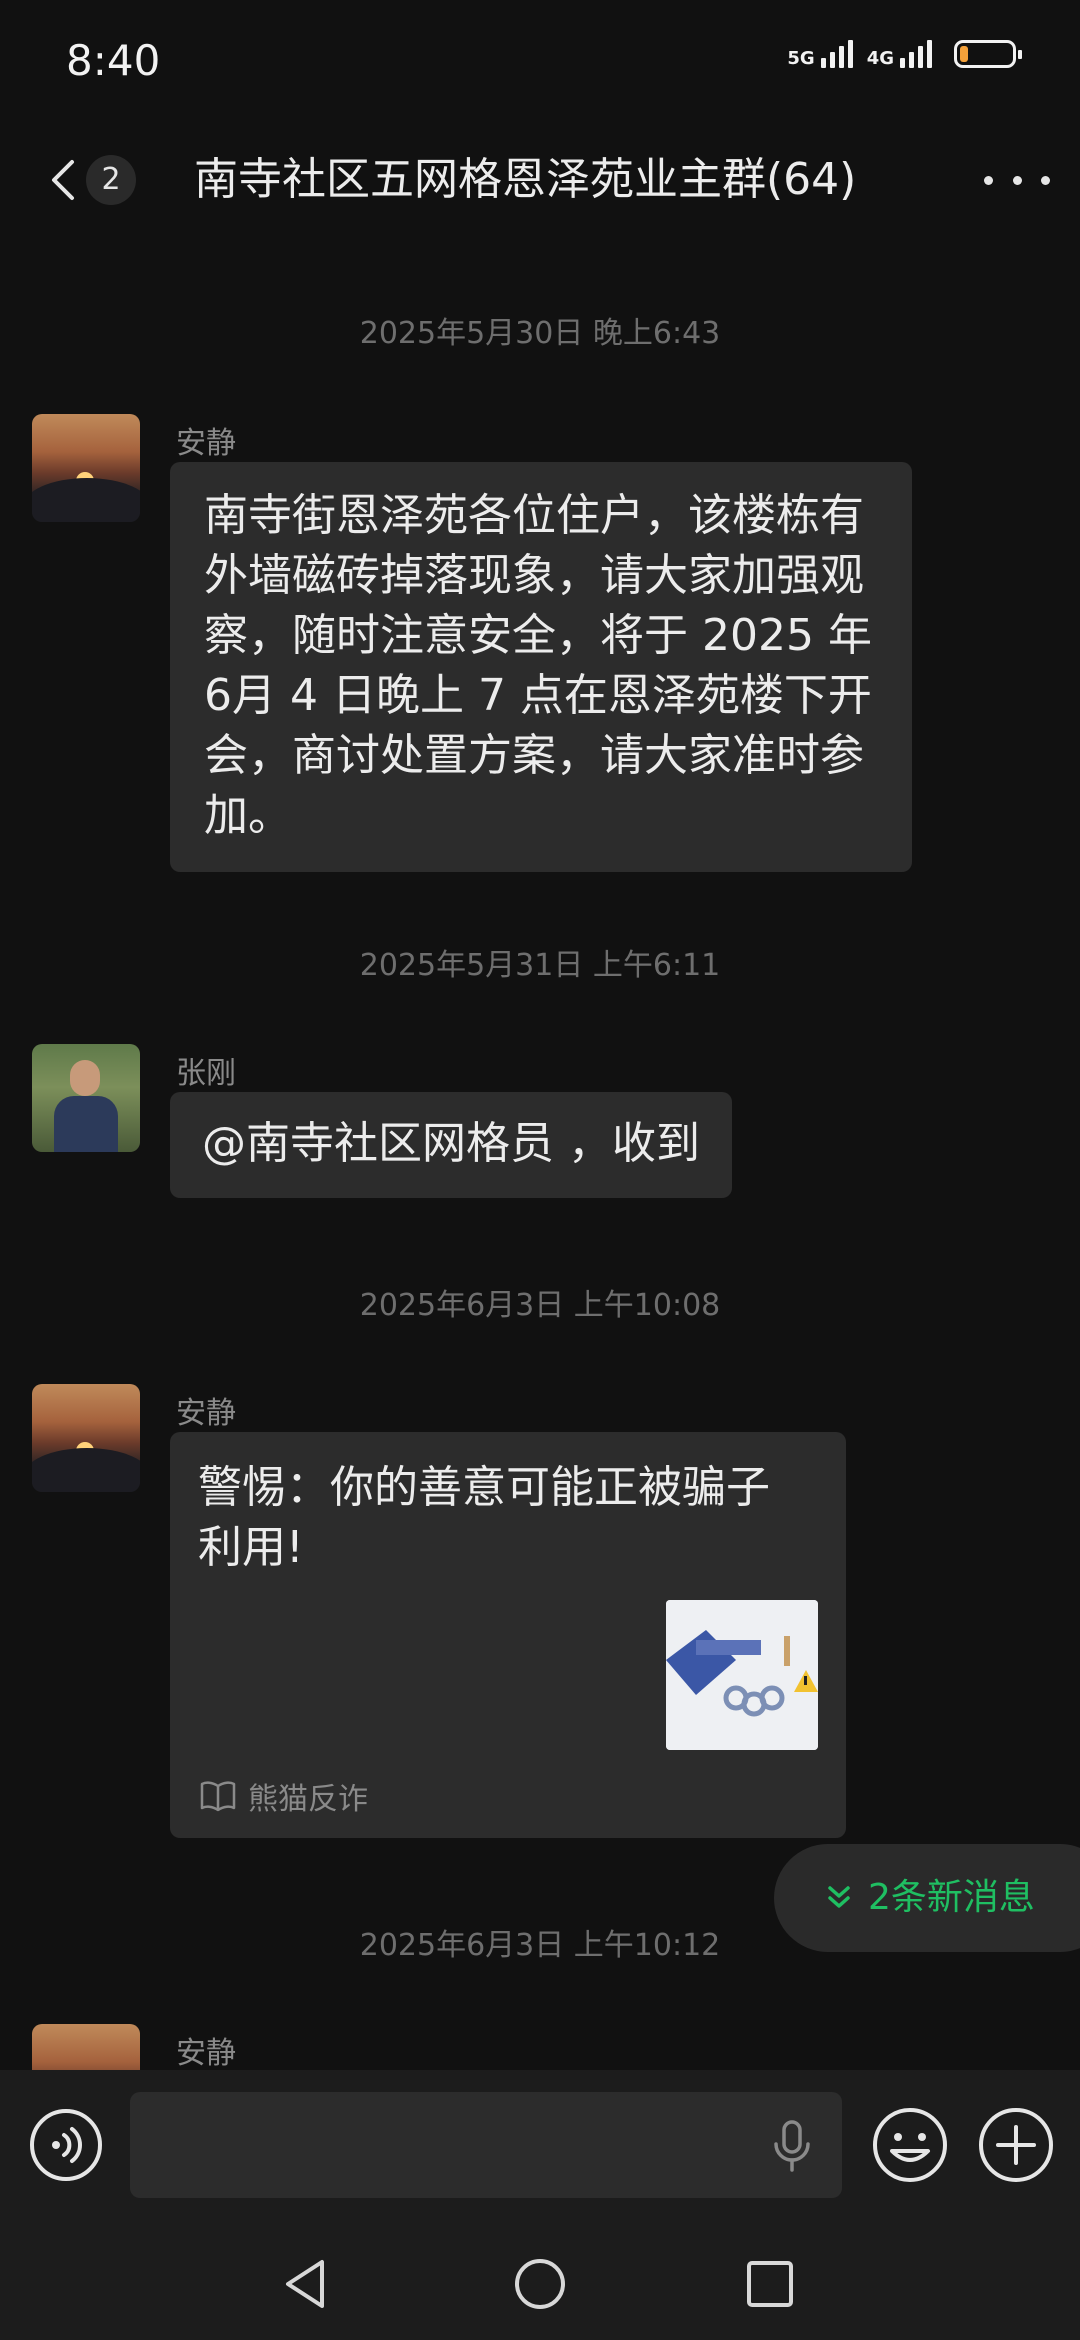 The width and height of the screenshot is (1080, 2340). I want to click on status-bar: 8:40 5G 4G, so click(540, 60).